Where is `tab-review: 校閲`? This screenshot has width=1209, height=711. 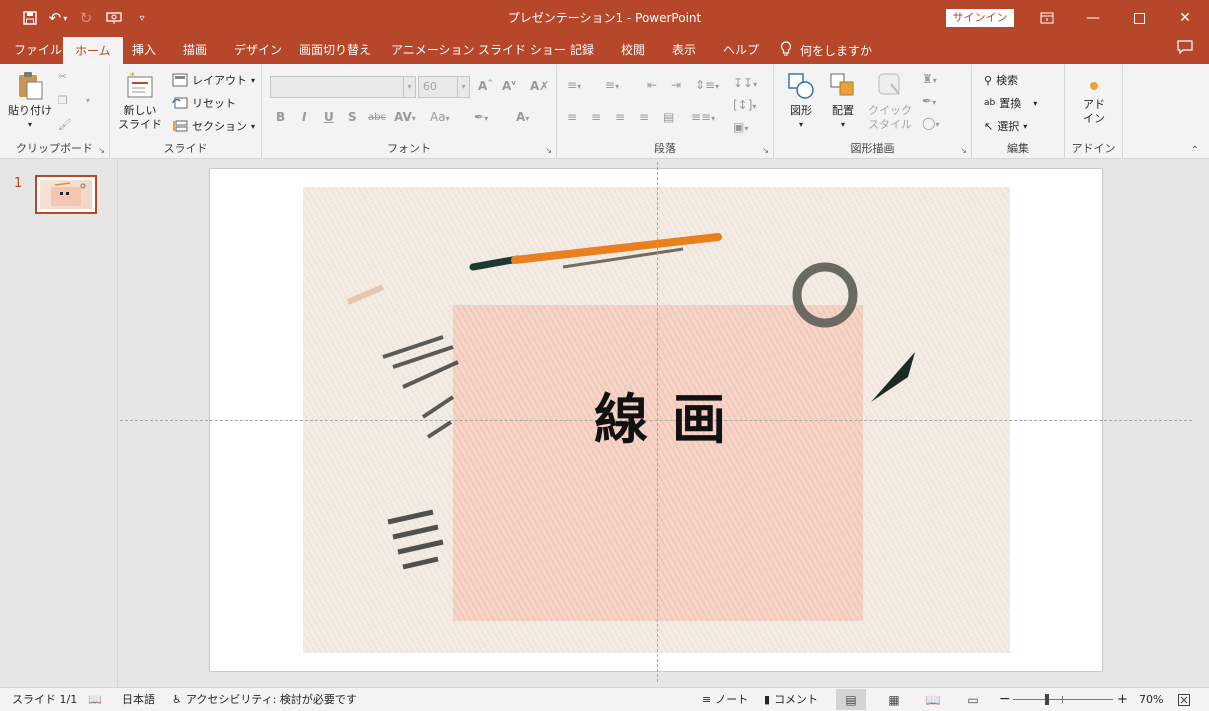 tab-review: 校閲 is located at coordinates (633, 50).